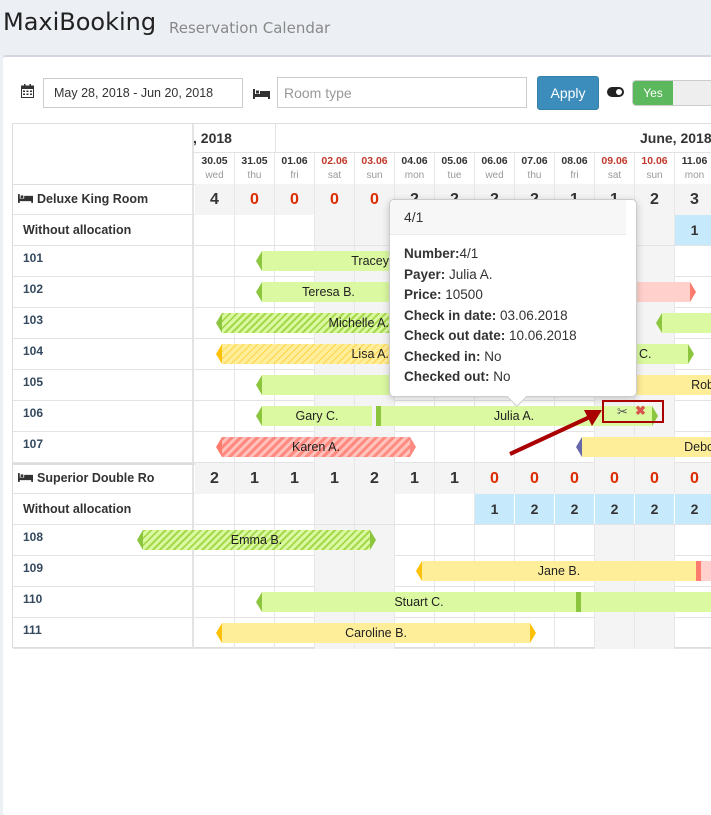  I want to click on room-number: 104, so click(103, 351).